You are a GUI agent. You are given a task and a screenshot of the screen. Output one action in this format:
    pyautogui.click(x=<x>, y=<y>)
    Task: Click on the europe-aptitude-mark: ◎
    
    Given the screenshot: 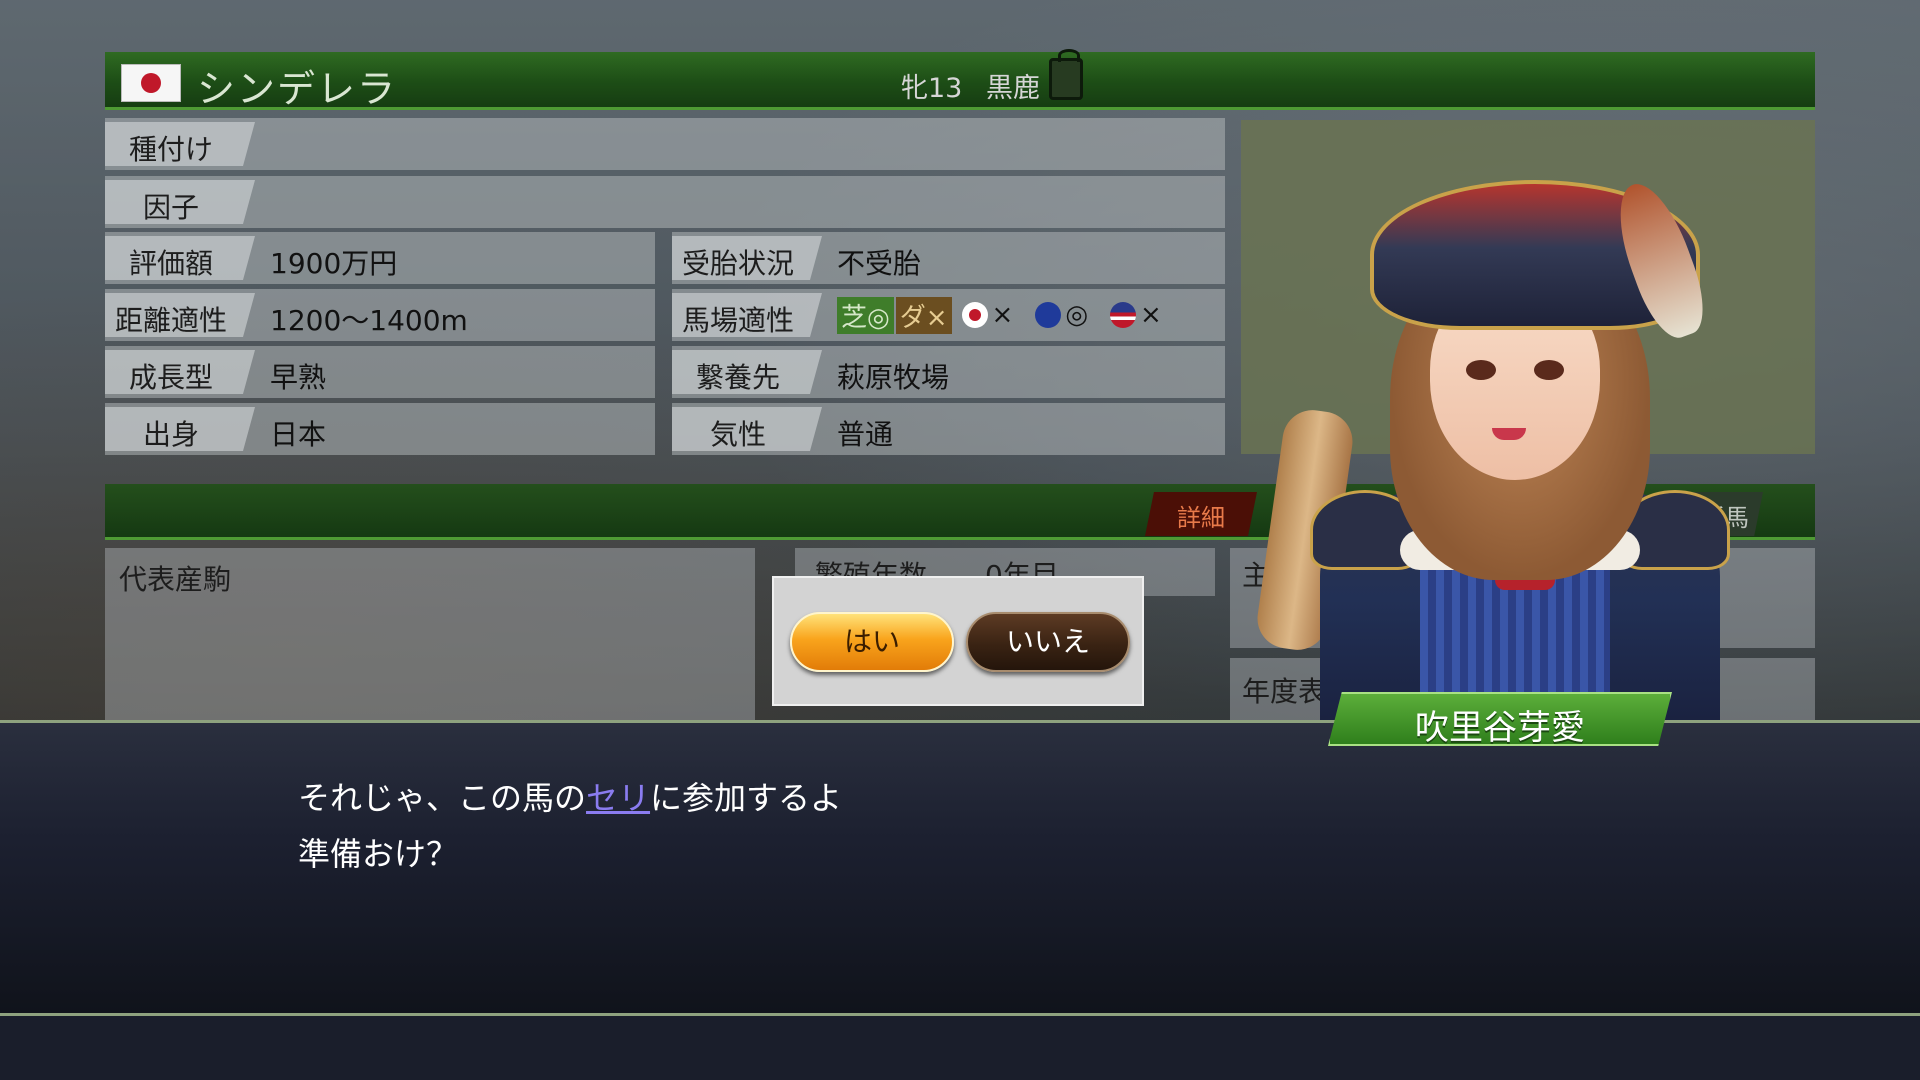 What is the action you would take?
    pyautogui.click(x=1076, y=315)
    